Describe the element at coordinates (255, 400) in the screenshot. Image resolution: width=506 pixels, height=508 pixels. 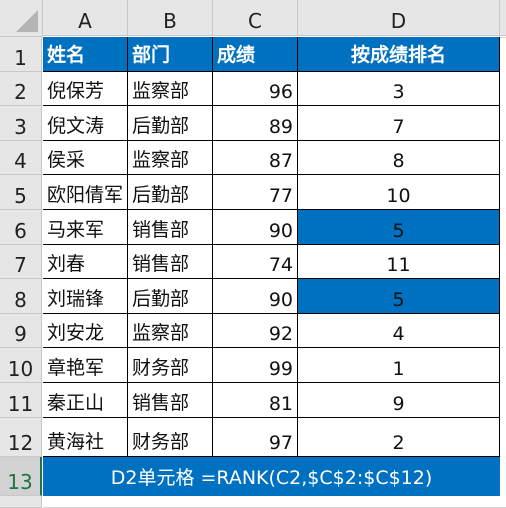
I see `cell-score: 81` at that location.